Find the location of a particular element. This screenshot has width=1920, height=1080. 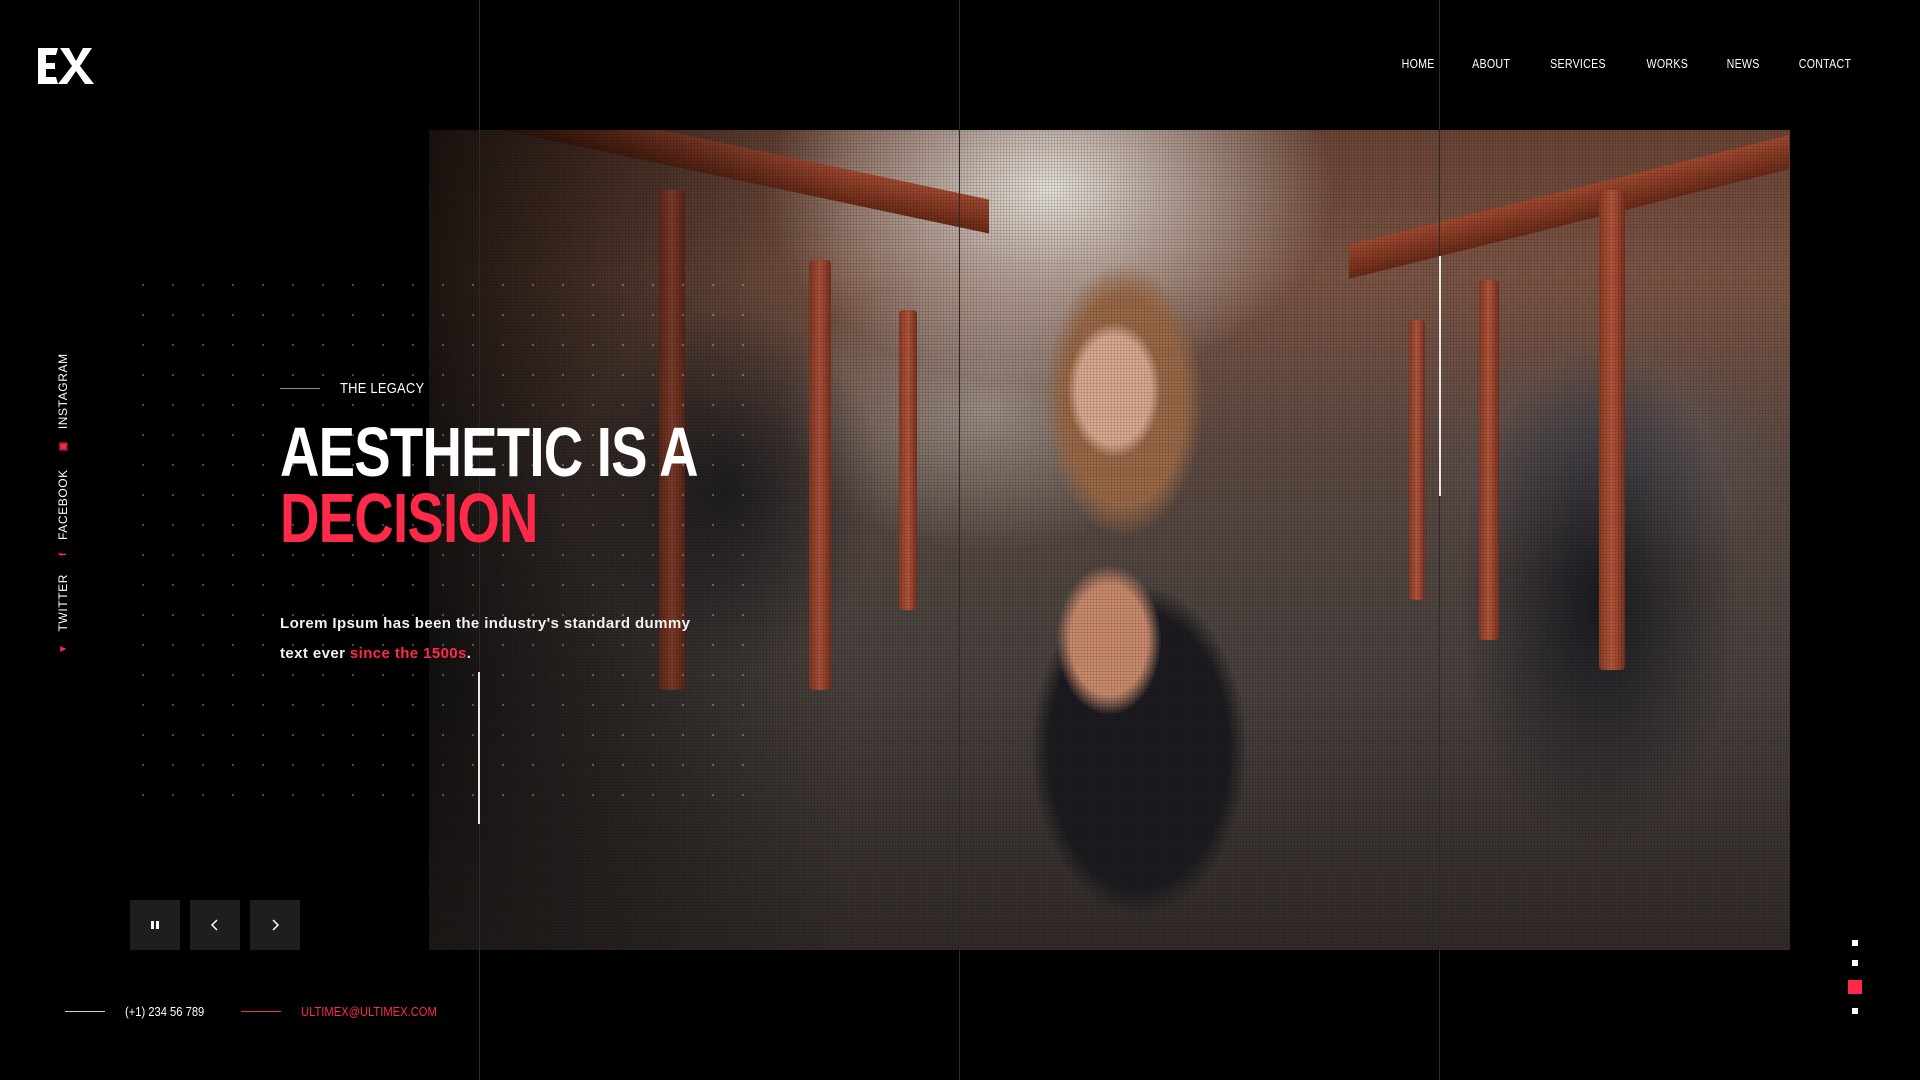

chevron-left-icon is located at coordinates (214, 925).